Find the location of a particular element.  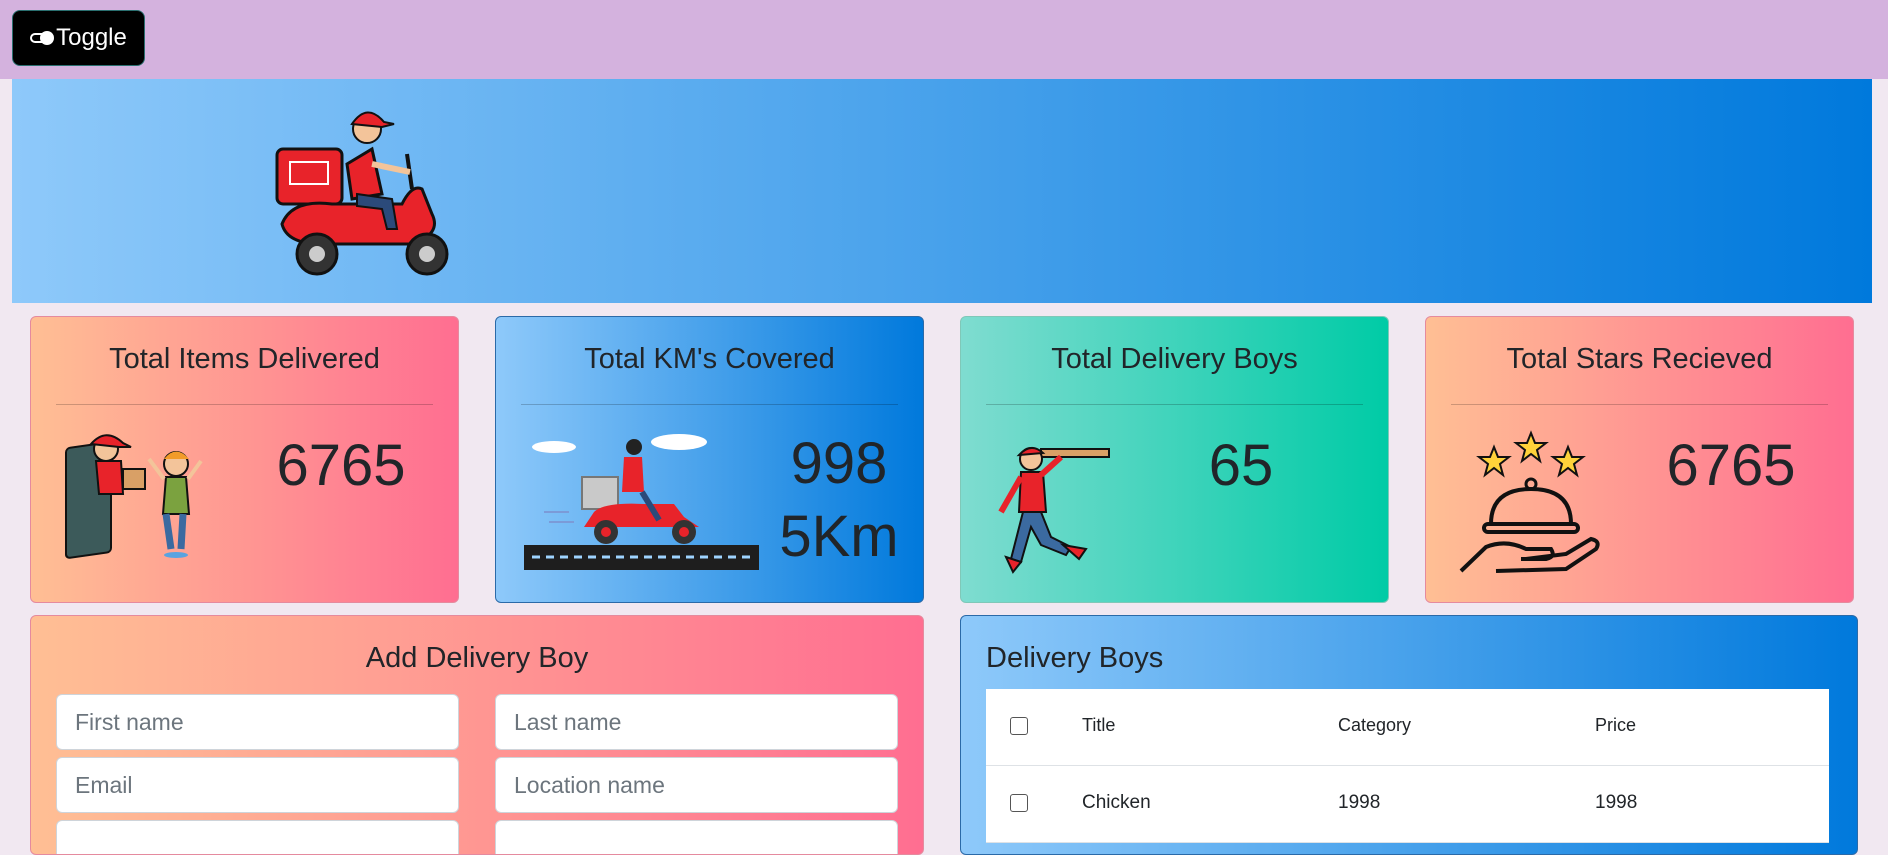

table-header-row: Title Category Price is located at coordinates (1407, 727).